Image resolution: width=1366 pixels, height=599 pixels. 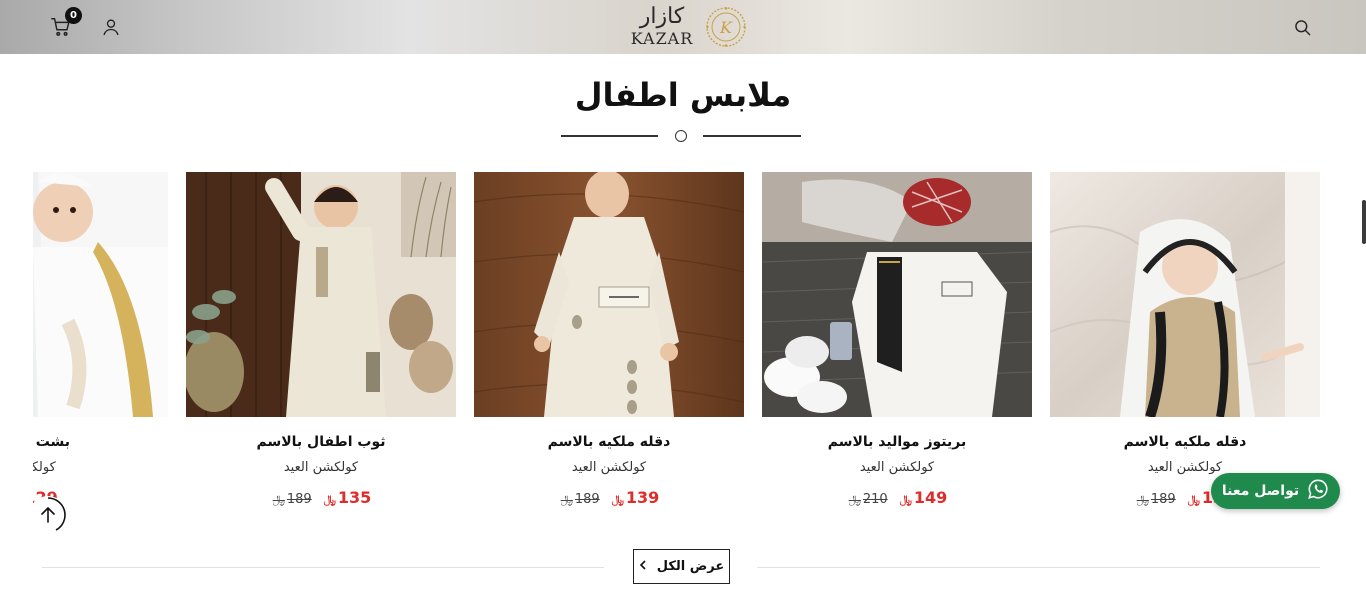 I want to click on cart-count-badge: 0, so click(x=73, y=15).